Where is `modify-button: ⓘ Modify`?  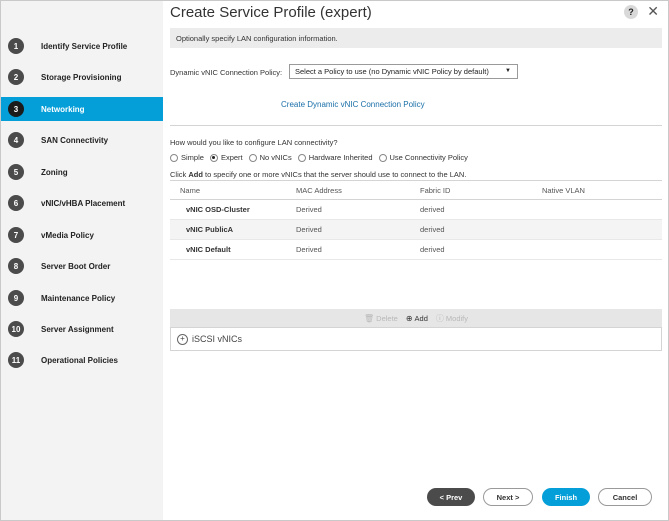
modify-button: ⓘ Modify is located at coordinates (452, 318).